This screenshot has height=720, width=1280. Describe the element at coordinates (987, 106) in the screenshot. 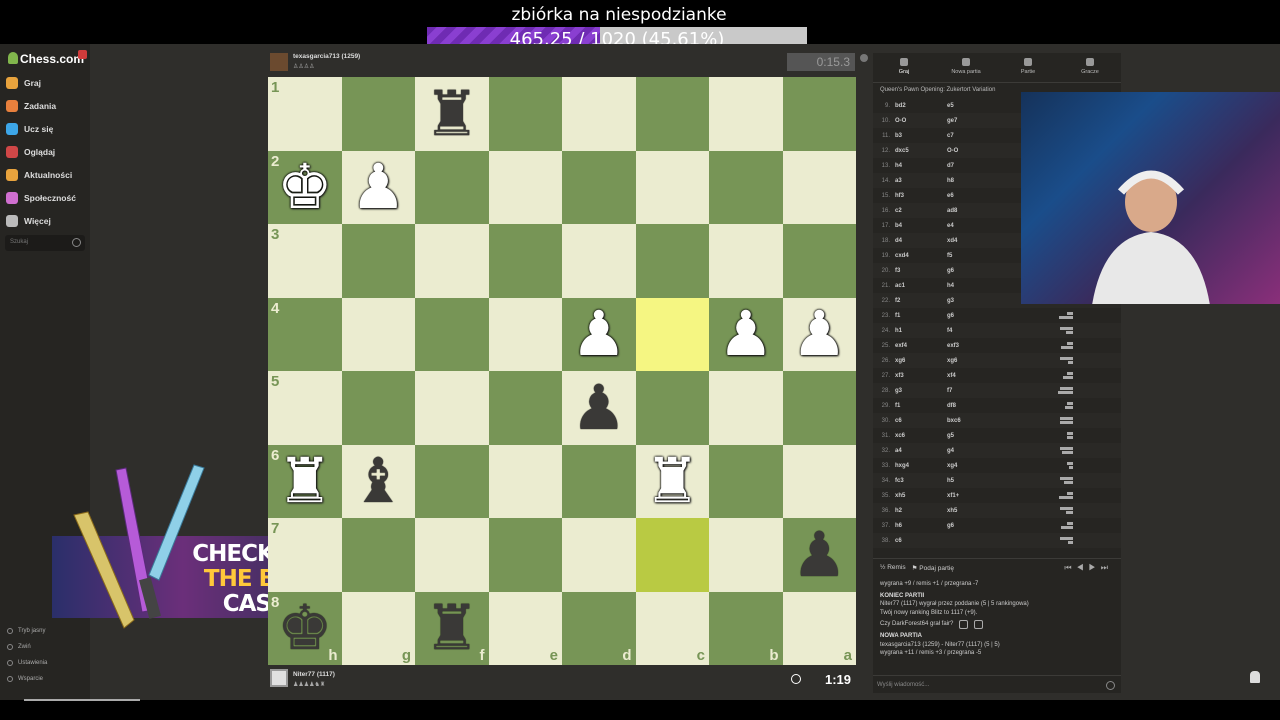

I see `black-move: e5` at that location.